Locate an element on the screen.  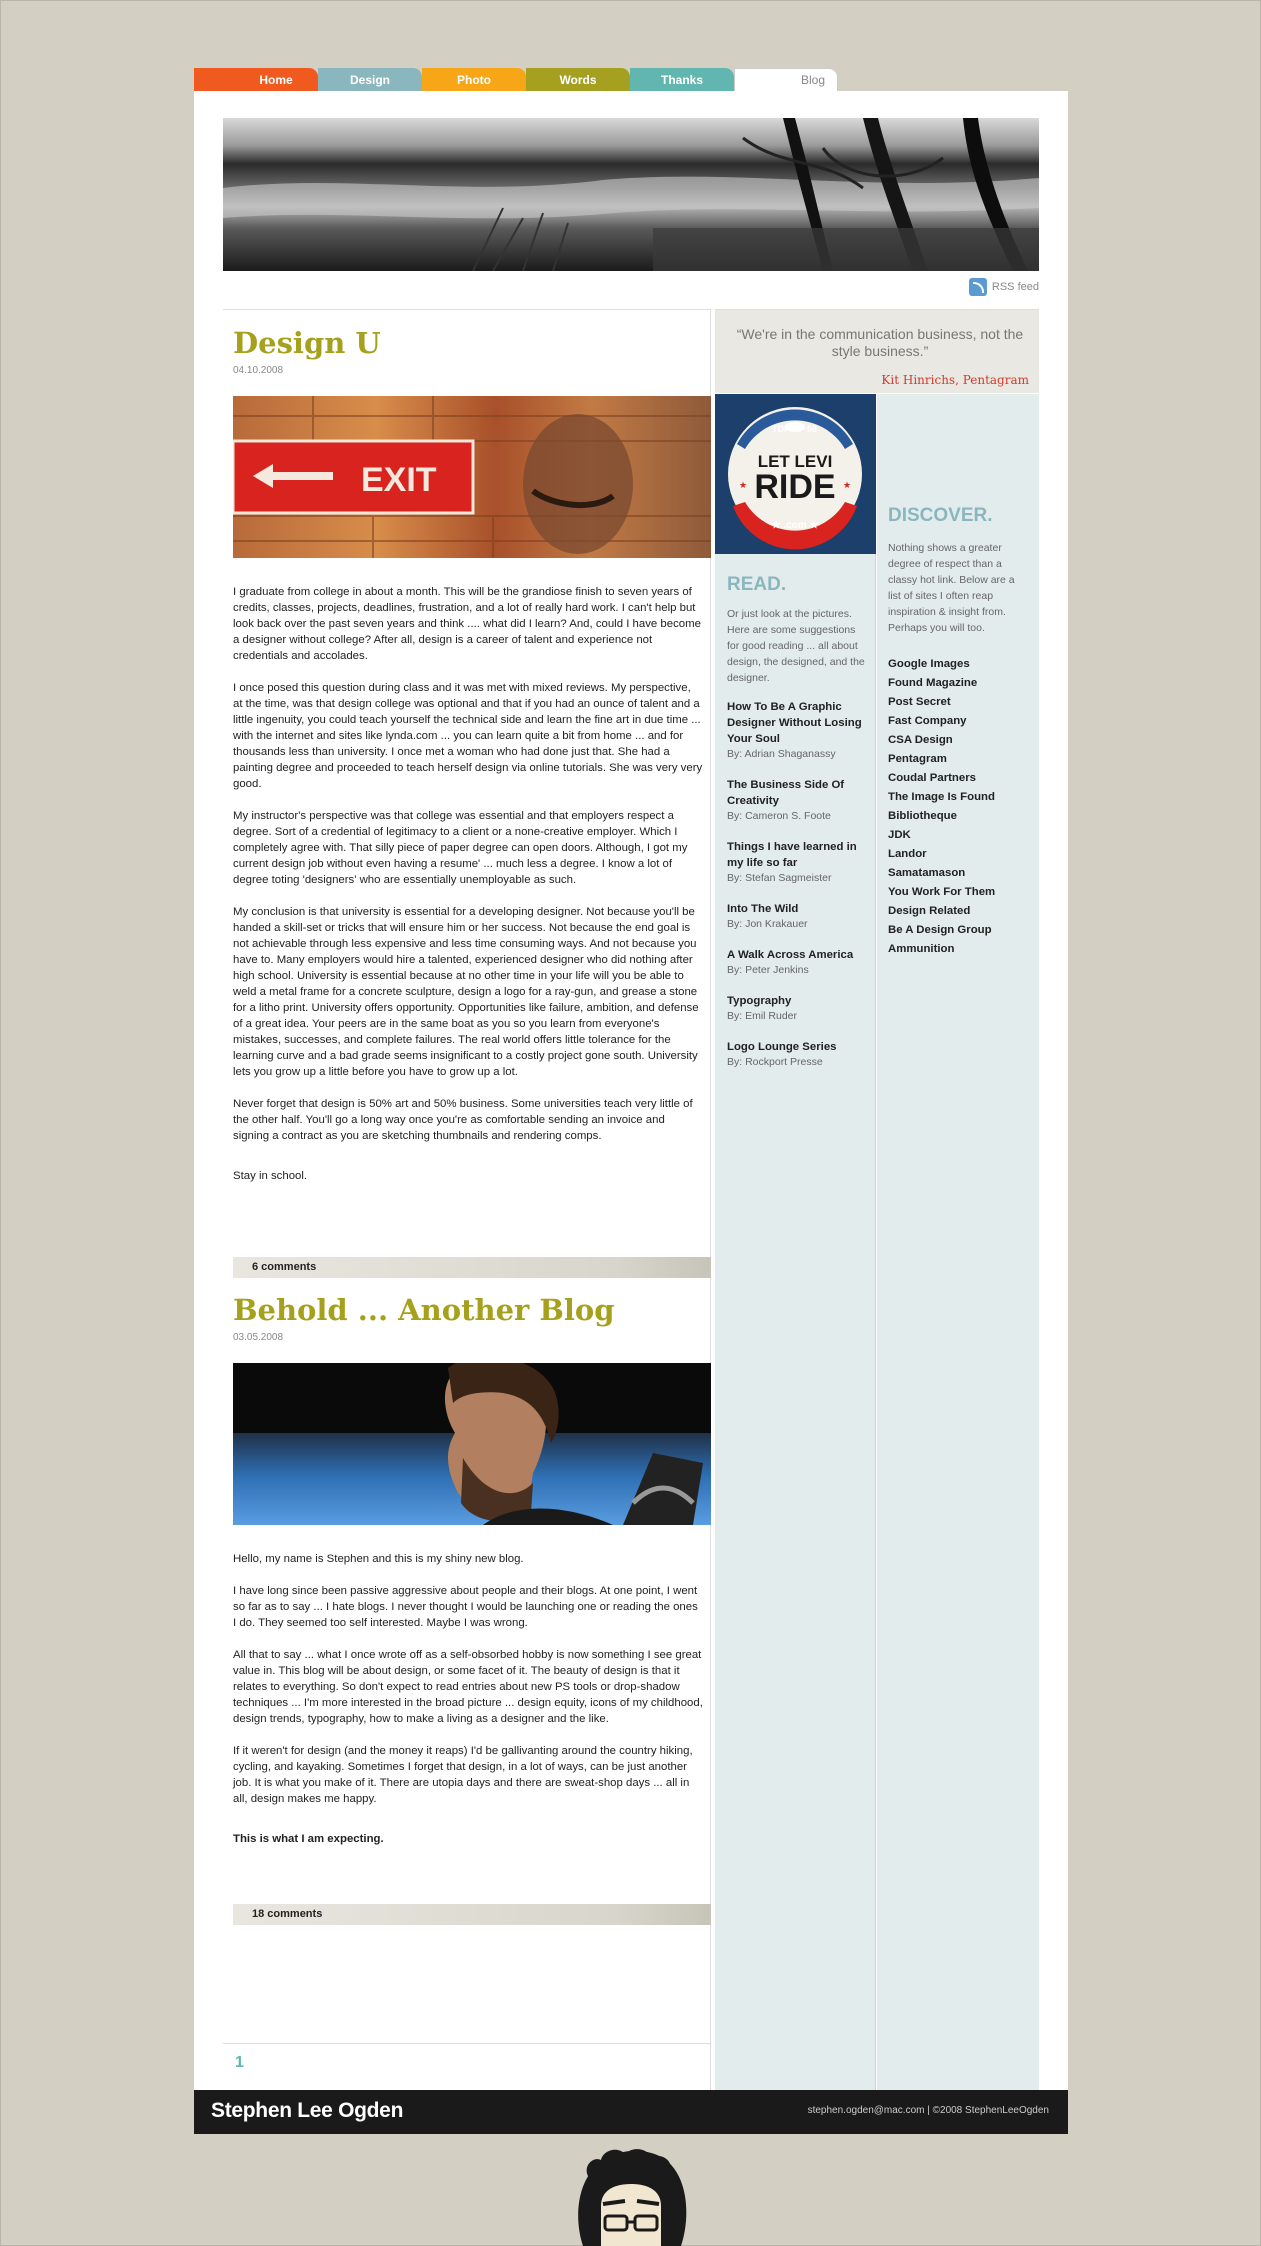
read-heading: READ. is located at coordinates (757, 584).